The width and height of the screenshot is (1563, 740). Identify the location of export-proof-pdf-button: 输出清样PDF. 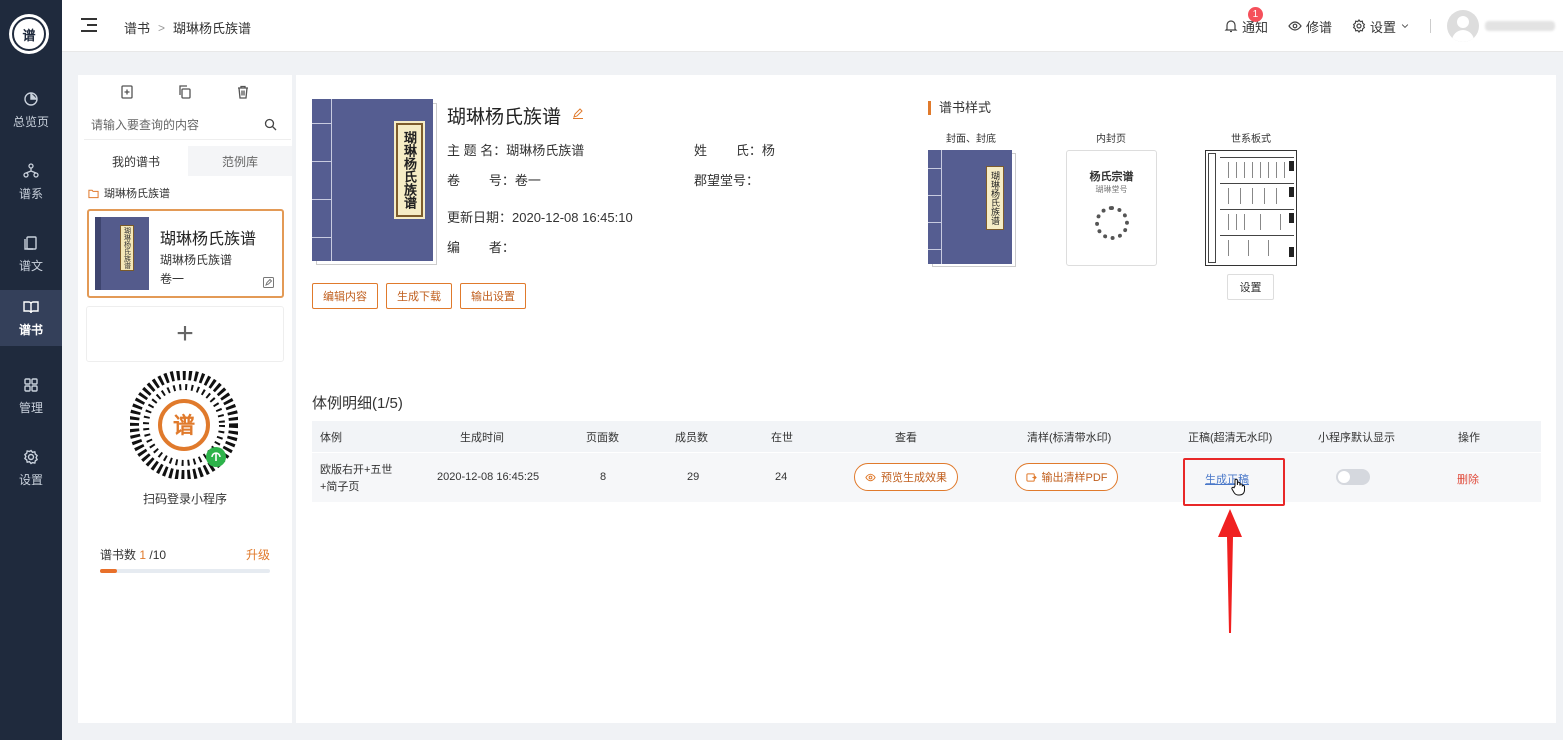
(1066, 477).